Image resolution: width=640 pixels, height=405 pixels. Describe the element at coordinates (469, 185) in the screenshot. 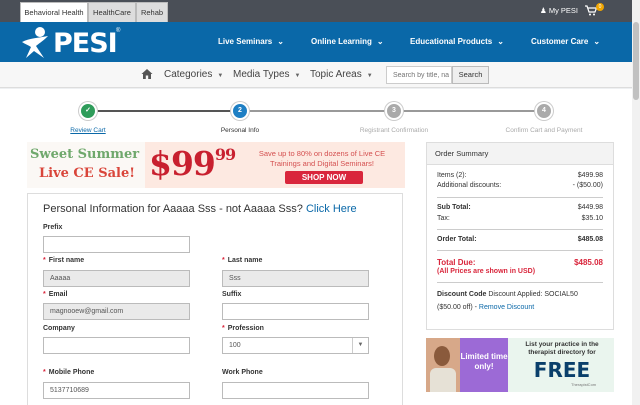

I see `discount-label: Additional discounts:` at that location.